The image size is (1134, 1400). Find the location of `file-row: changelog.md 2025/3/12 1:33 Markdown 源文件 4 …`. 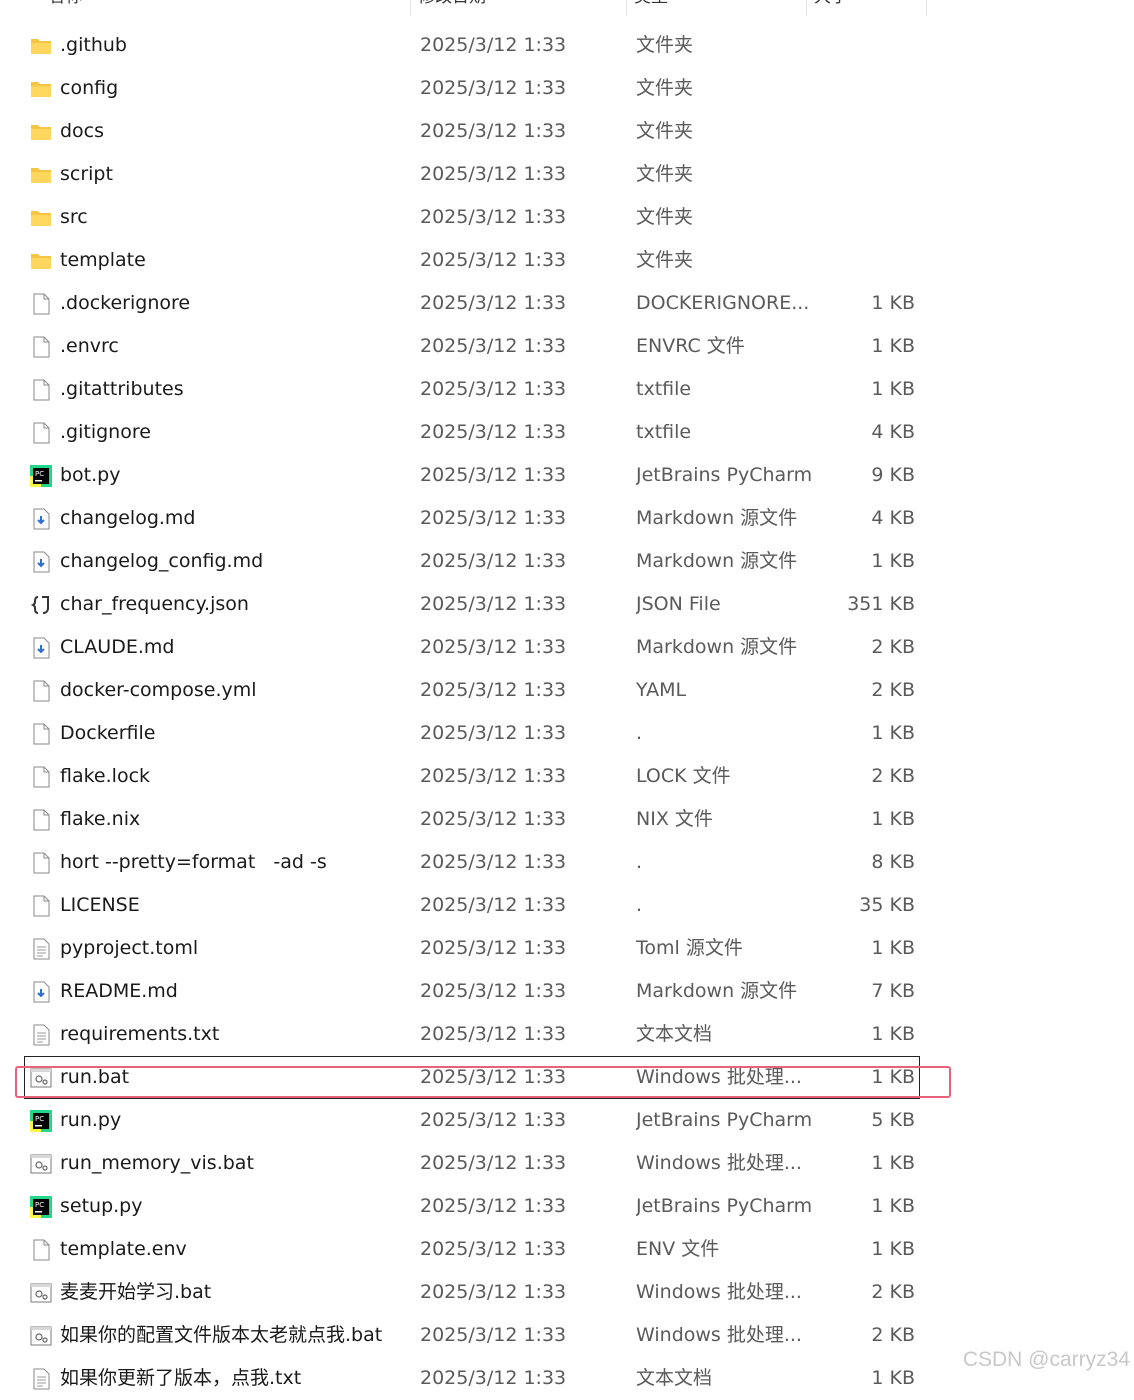

file-row: changelog.md 2025/3/12 1:33 Markdown 源文件 4 … is located at coordinates (480, 518).